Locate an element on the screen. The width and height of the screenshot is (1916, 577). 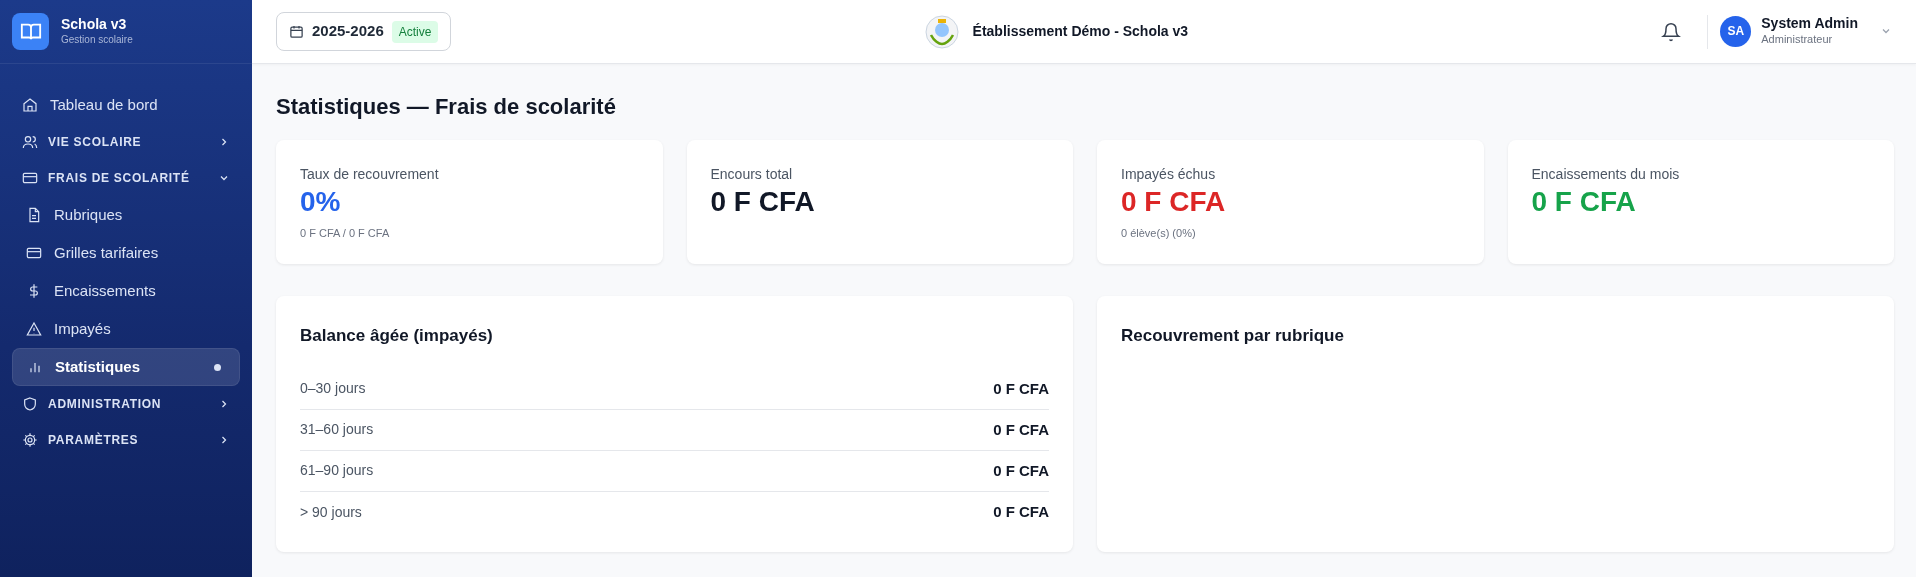
home-icon is located at coordinates (30, 105).